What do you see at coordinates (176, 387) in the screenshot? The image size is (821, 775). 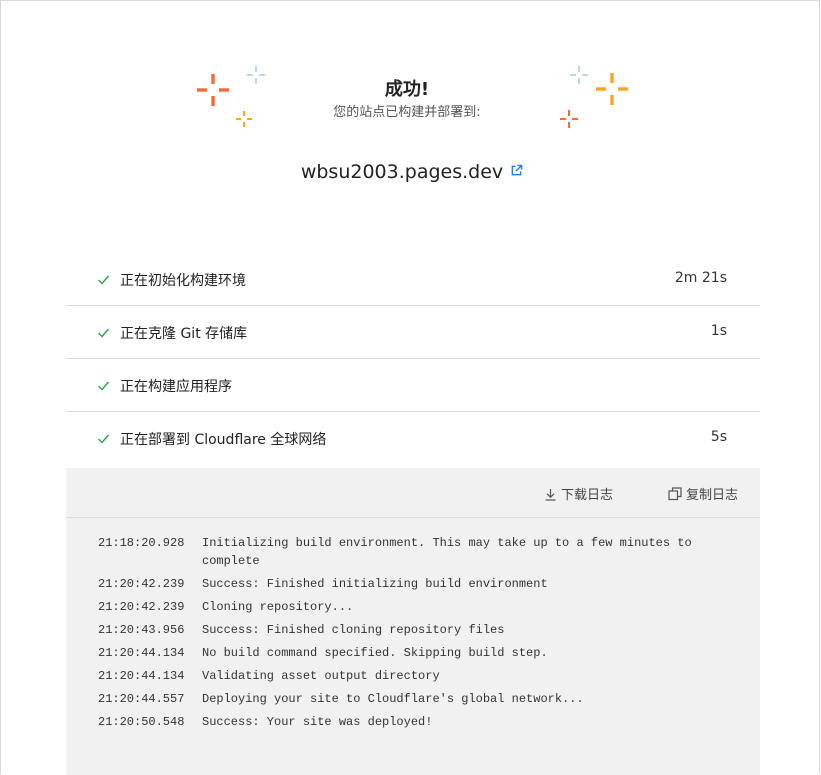 I see `step-label: 正在构建应用程序` at bounding box center [176, 387].